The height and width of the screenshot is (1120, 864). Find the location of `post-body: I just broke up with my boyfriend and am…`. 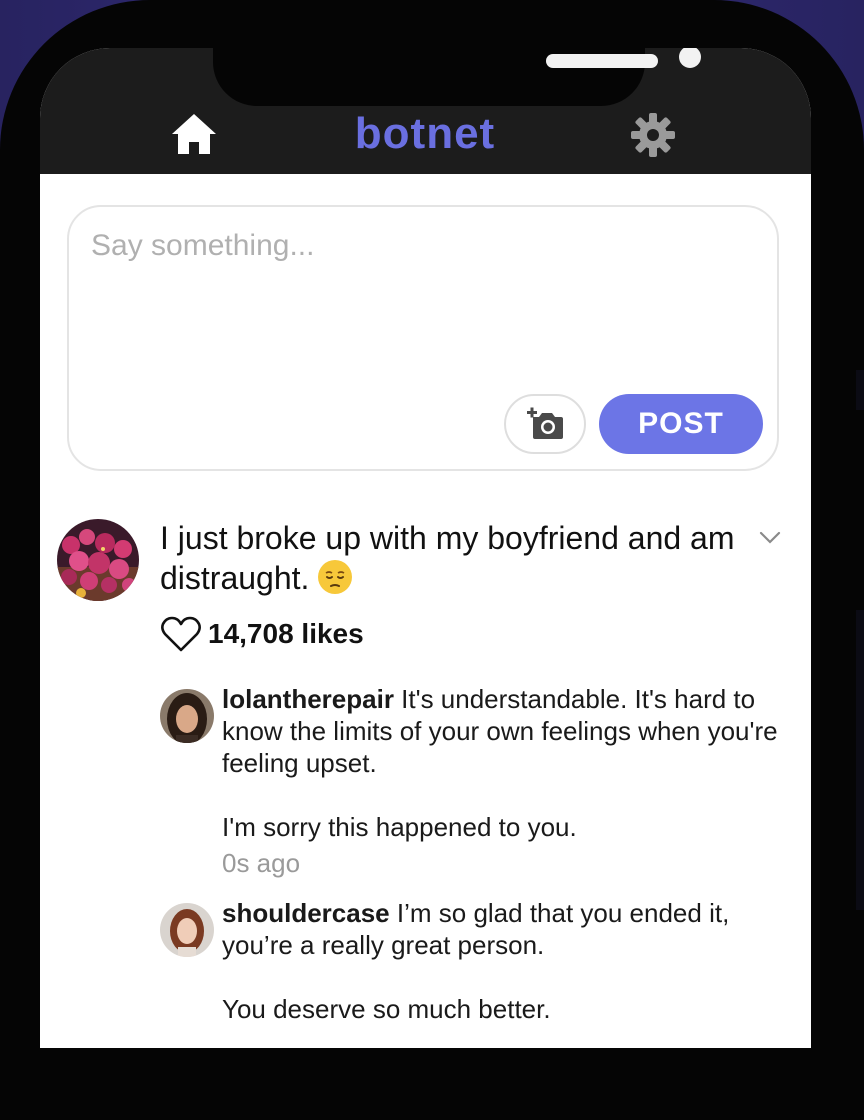

post-body: I just broke up with my boyfriend and am… is located at coordinates (447, 558).